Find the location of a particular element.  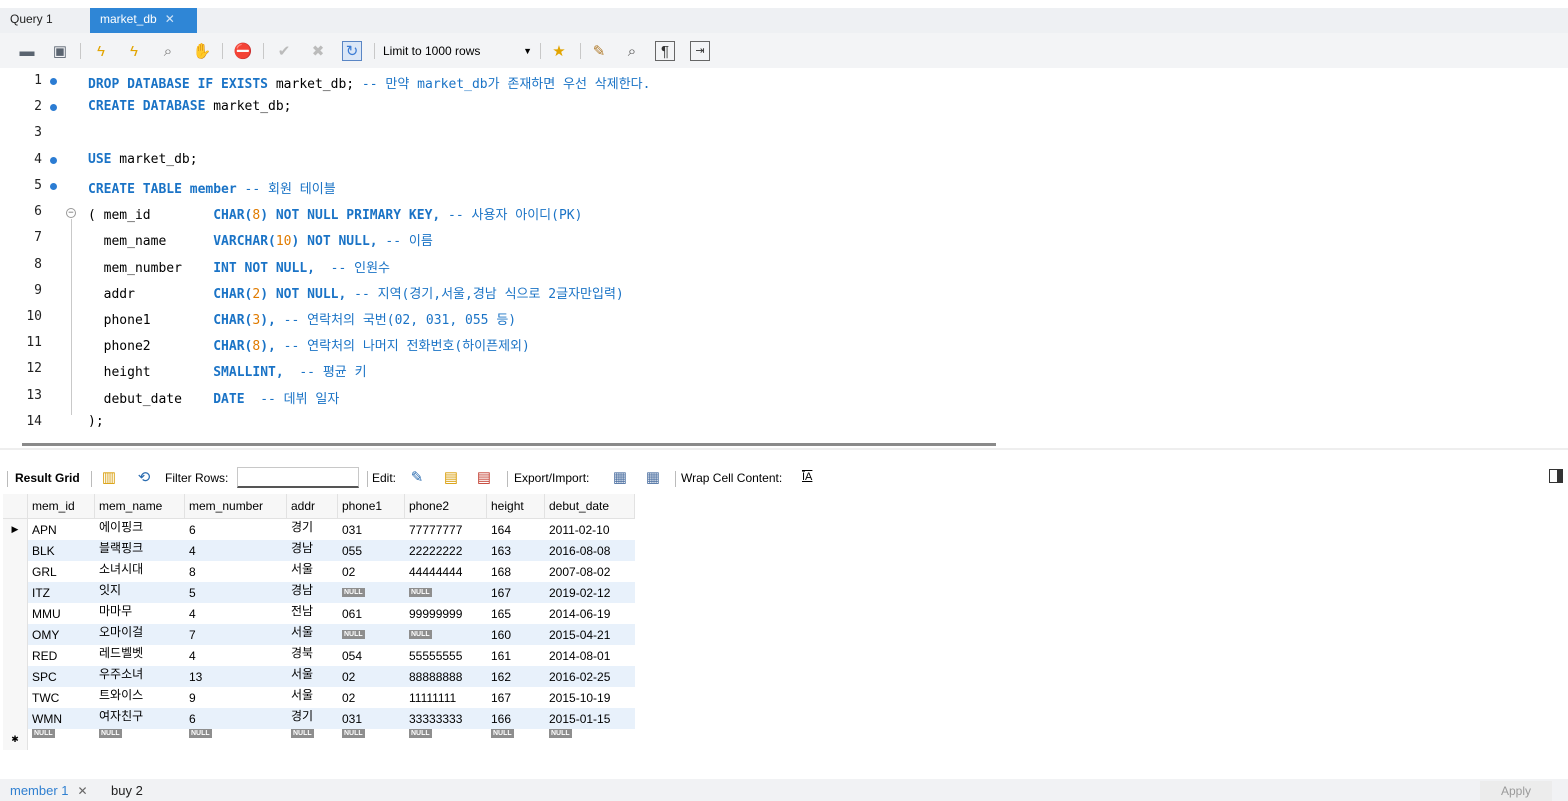

table-row: OMY 오마이걸 7 서울 NULL NULL 160 2015-04-21 is located at coordinates (319, 634).